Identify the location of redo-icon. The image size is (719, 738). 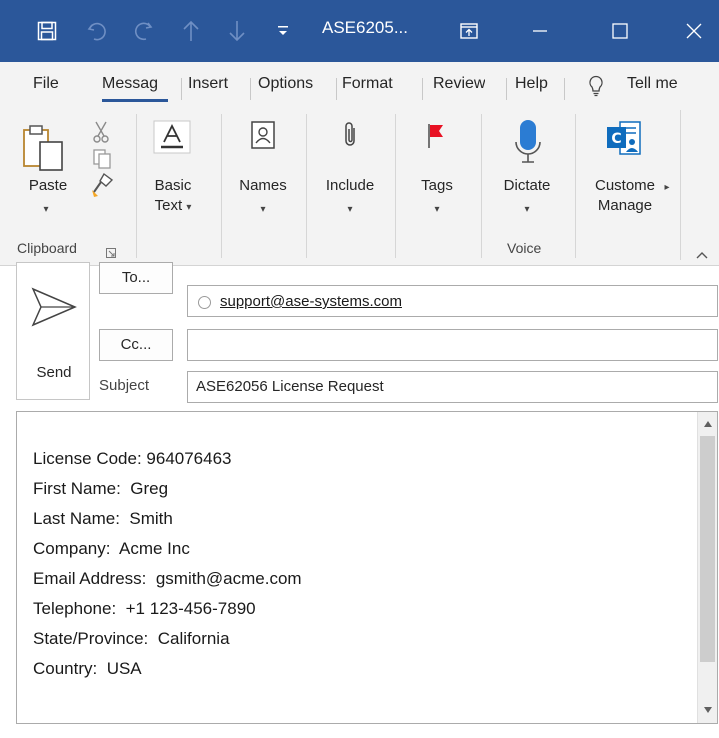
(143, 31).